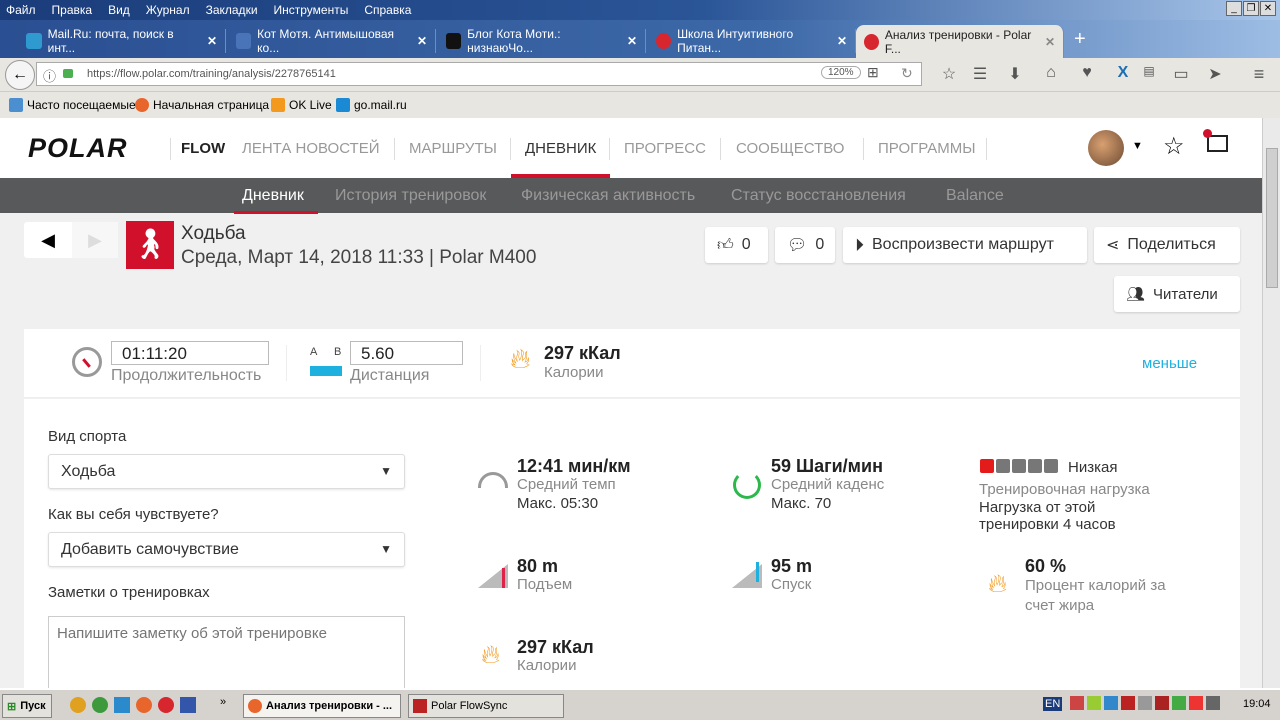  I want to click on replay-route-button: ⏵ Воспроизвести маршрут, so click(965, 245).